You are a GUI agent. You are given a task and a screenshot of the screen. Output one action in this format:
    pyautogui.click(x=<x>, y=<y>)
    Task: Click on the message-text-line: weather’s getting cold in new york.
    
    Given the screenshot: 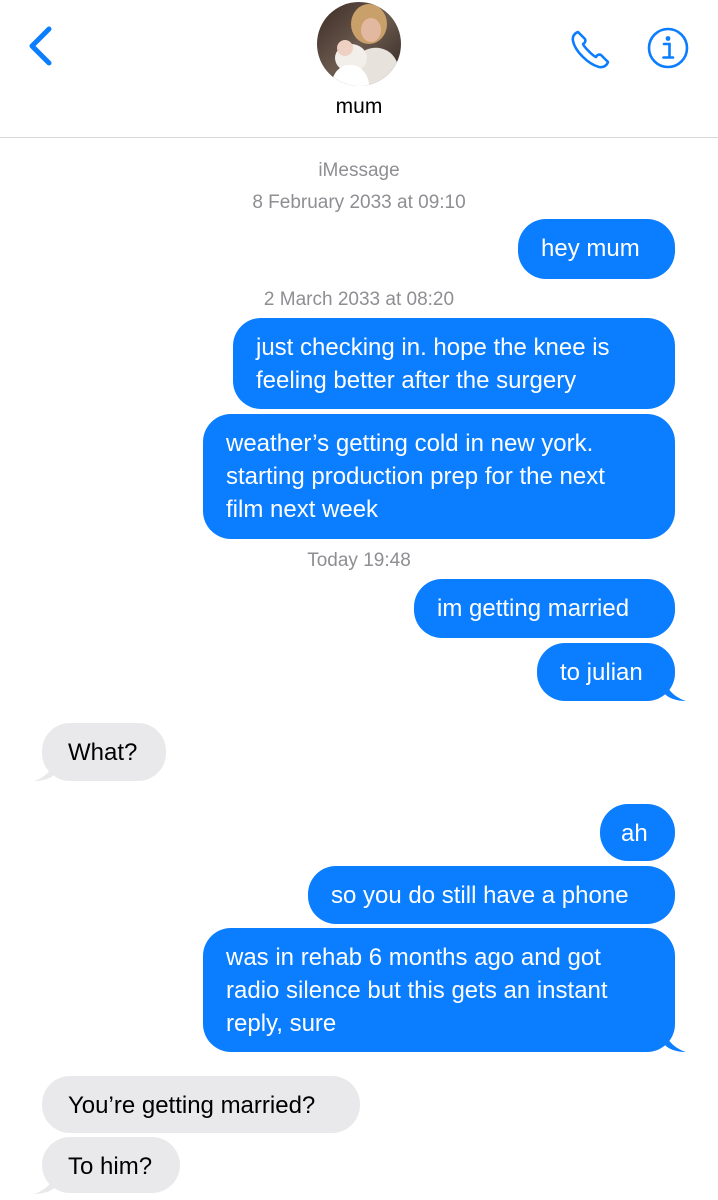 What is the action you would take?
    pyautogui.click(x=410, y=443)
    